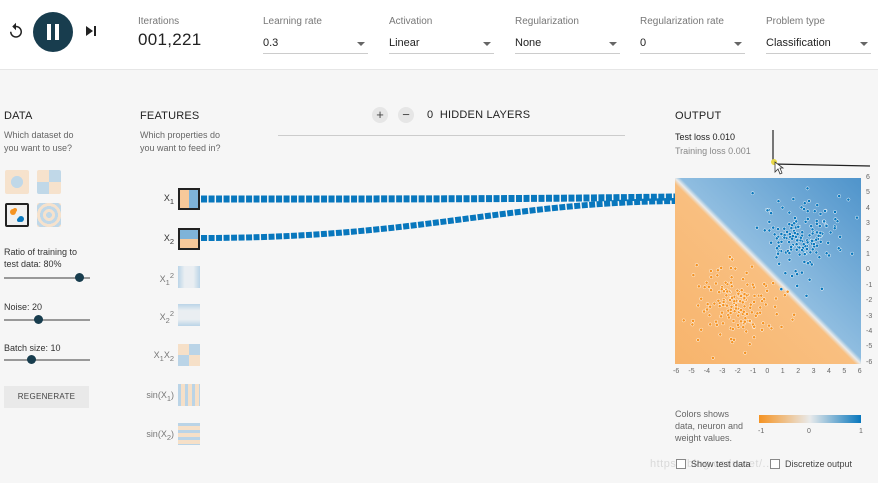 The width and height of the screenshot is (878, 483). Describe the element at coordinates (438, 219) in the screenshot. I see `weight-link-x2-output` at that location.